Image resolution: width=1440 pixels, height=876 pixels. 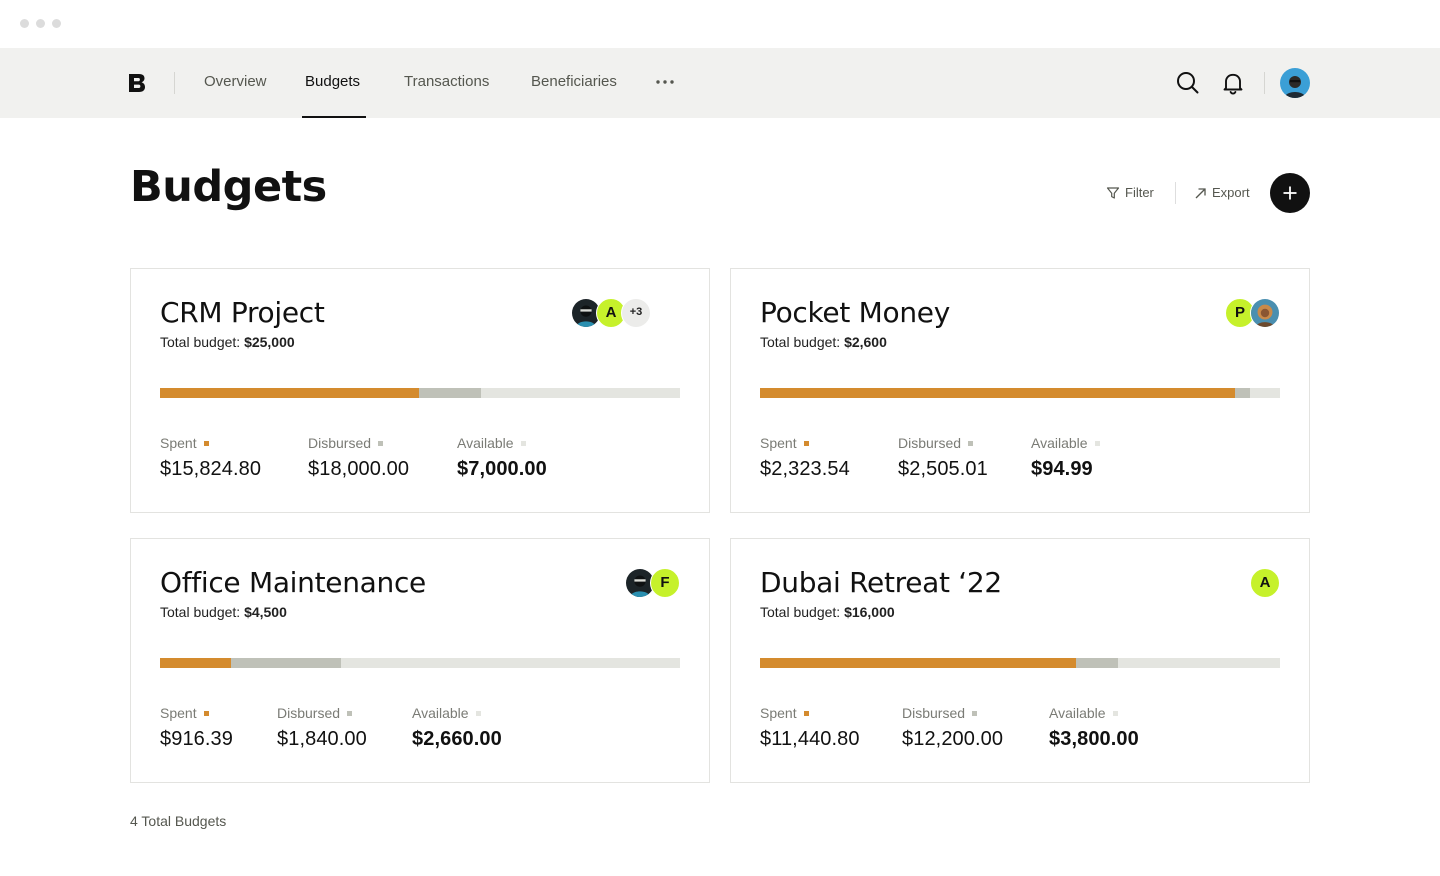 What do you see at coordinates (1264, 83) in the screenshot?
I see `nav-divider-right` at bounding box center [1264, 83].